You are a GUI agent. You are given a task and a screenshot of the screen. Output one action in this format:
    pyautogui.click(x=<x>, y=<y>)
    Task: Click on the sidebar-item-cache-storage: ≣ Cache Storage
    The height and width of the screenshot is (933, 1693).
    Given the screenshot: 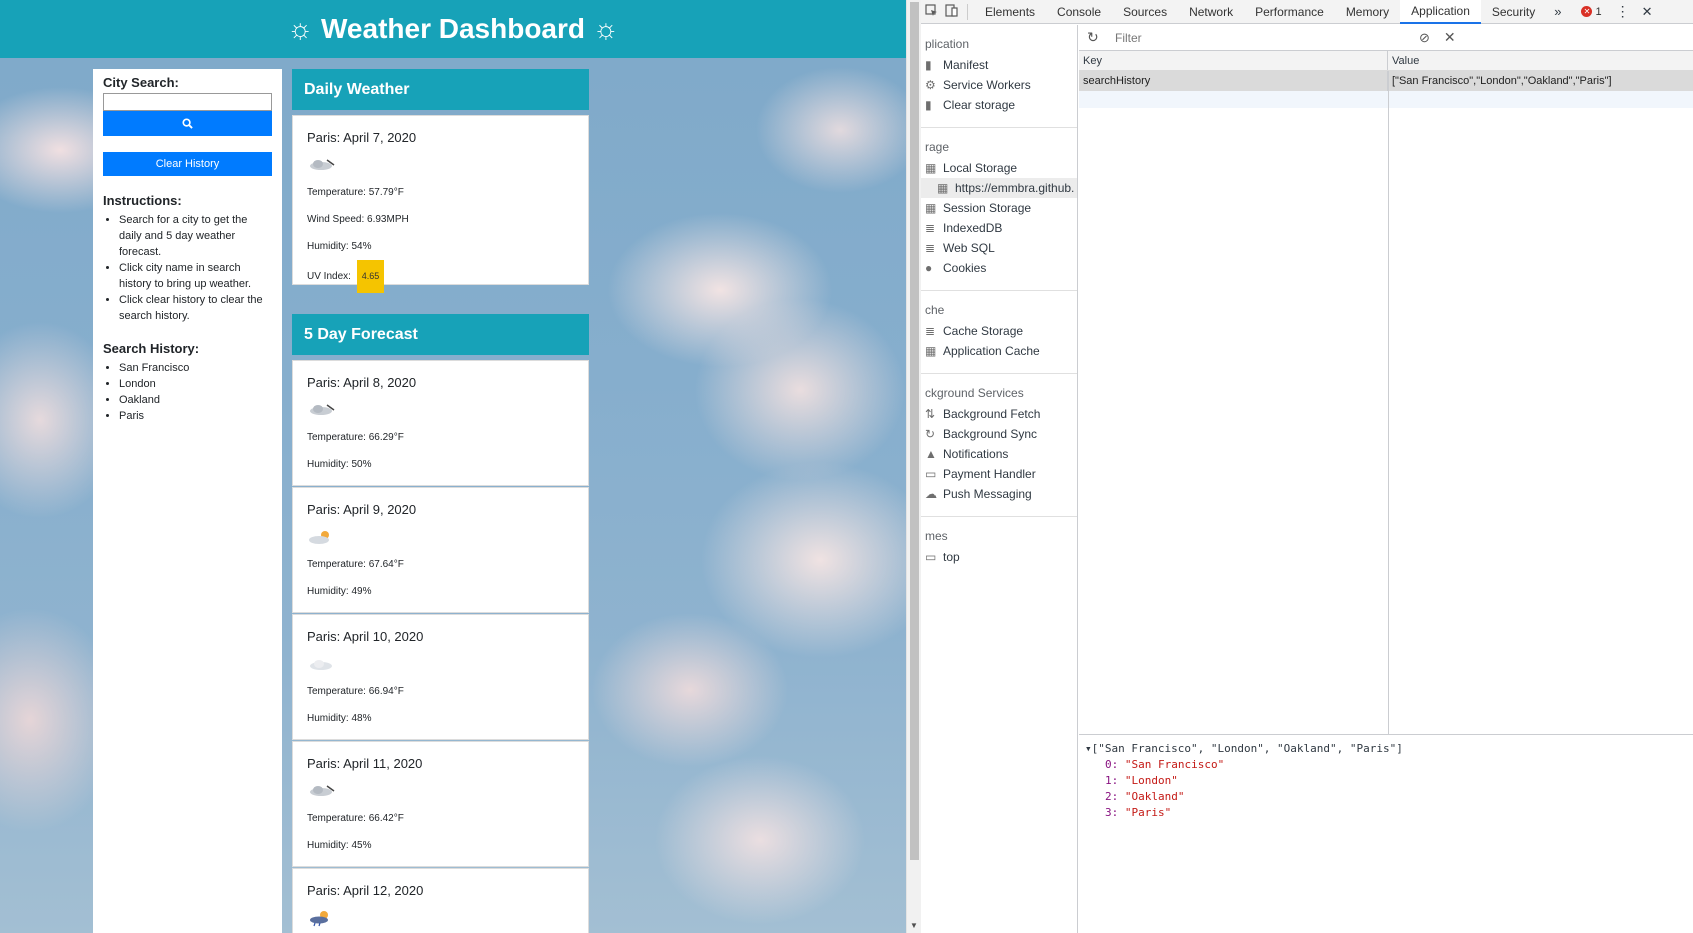 What is the action you would take?
    pyautogui.click(x=999, y=331)
    